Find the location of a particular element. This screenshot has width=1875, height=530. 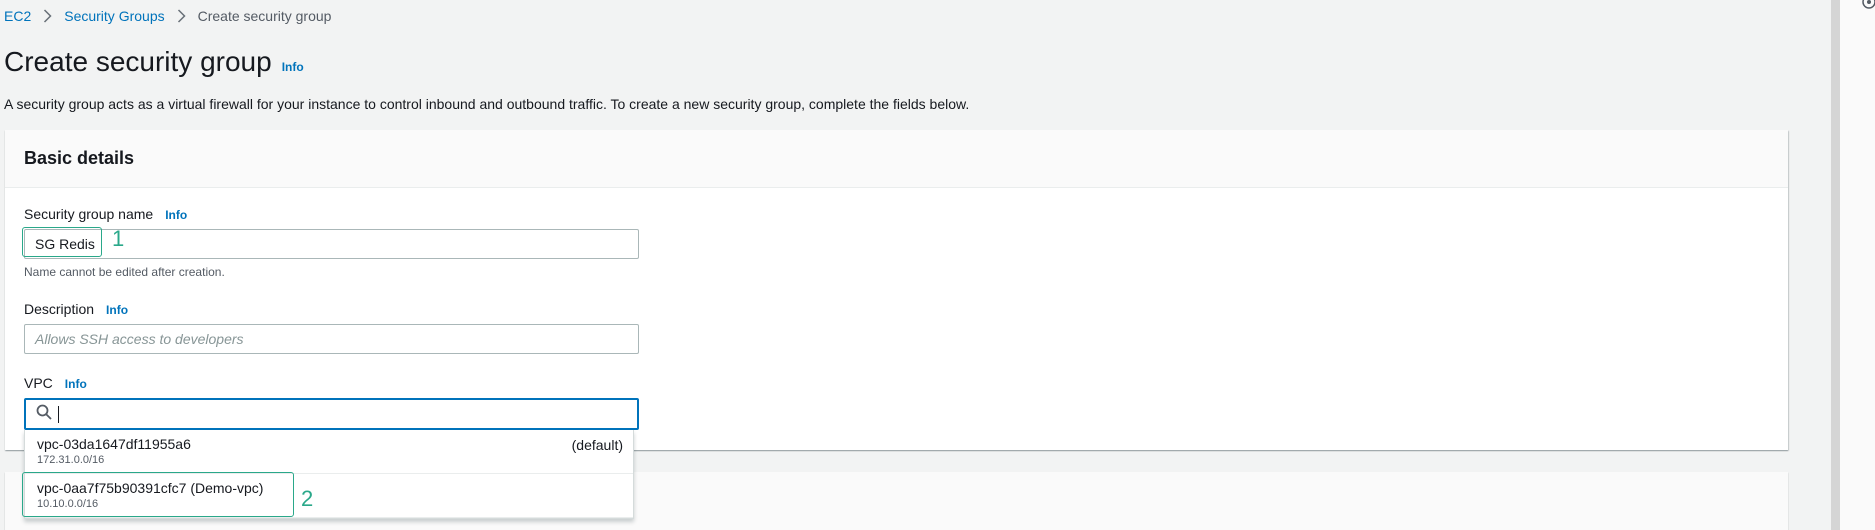

page-info-link: Info is located at coordinates (293, 67).